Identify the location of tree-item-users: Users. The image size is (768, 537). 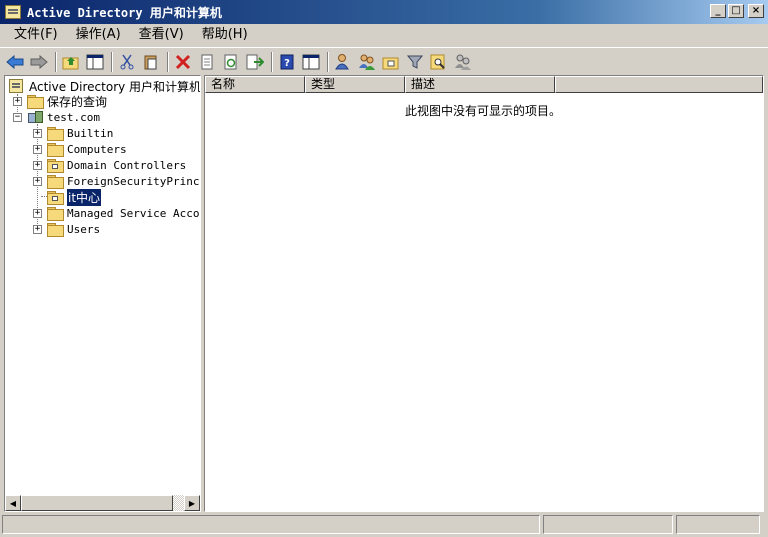
(73, 229).